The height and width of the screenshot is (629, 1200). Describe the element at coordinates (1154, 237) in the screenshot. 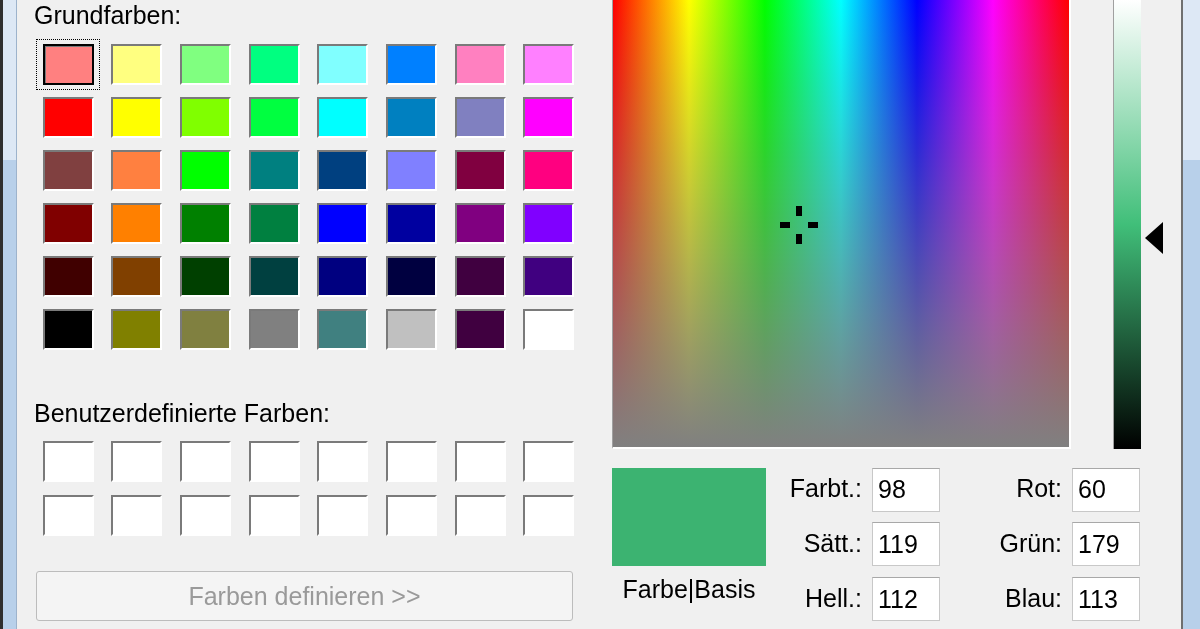

I see `slider-arrow-icon` at that location.